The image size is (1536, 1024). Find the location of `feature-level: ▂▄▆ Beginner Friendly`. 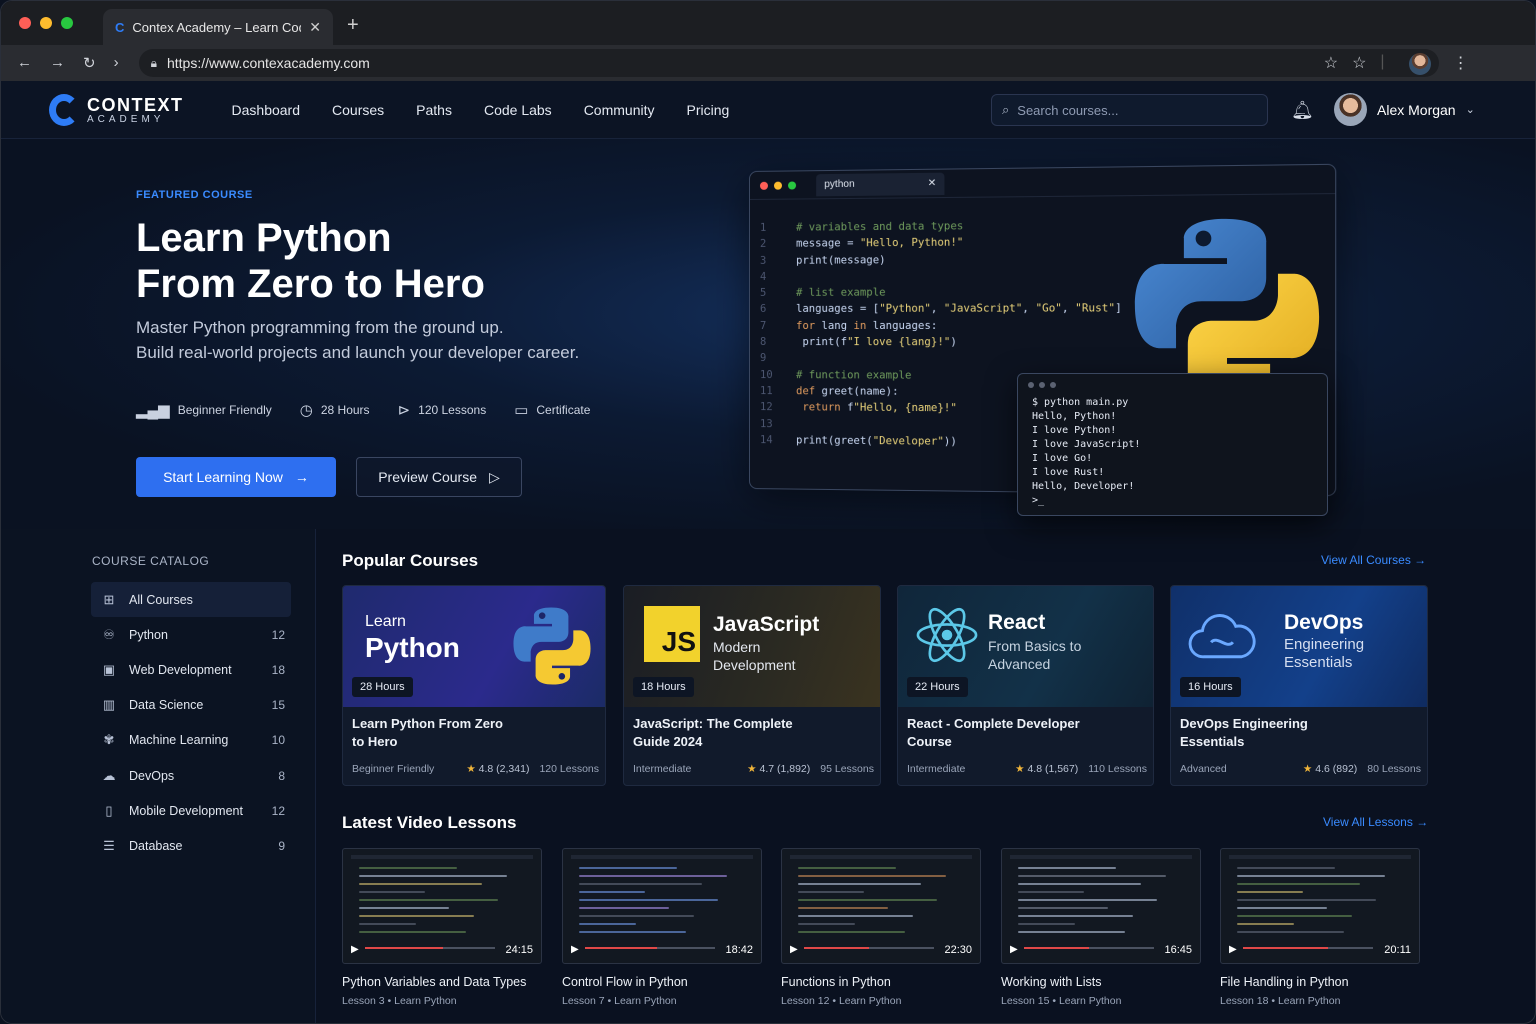

feature-level: ▂▄▆ Beginner Friendly is located at coordinates (204, 410).